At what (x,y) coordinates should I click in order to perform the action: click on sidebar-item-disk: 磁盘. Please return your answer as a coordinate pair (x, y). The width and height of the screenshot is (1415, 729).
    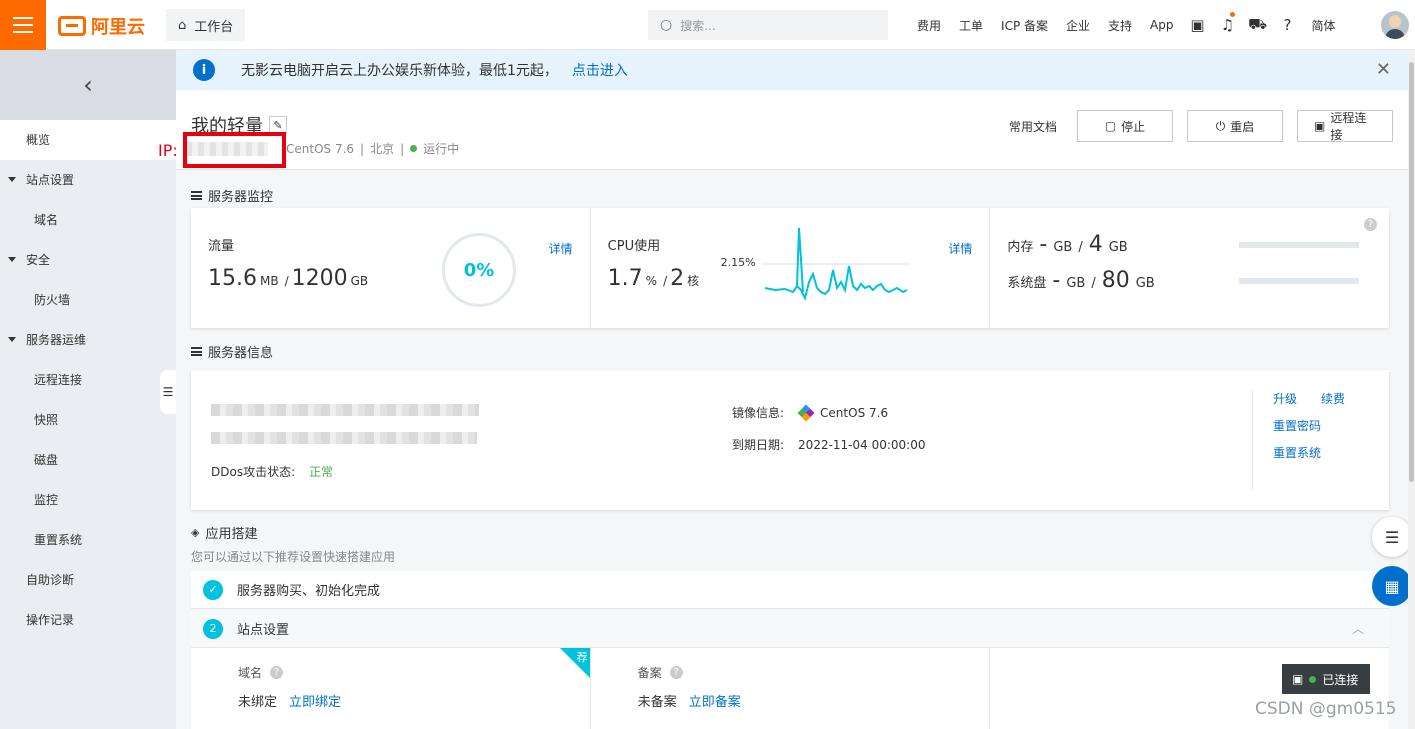
    Looking at the image, I should click on (88, 460).